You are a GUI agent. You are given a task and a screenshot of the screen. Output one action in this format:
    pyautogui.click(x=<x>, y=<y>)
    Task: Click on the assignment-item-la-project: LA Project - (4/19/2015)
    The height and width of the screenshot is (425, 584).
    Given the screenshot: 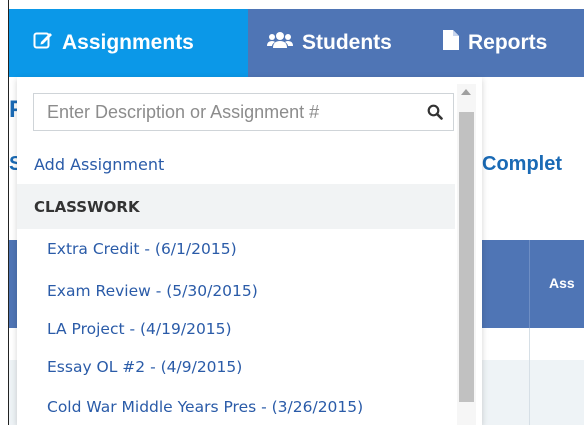 What is the action you would take?
    pyautogui.click(x=139, y=329)
    